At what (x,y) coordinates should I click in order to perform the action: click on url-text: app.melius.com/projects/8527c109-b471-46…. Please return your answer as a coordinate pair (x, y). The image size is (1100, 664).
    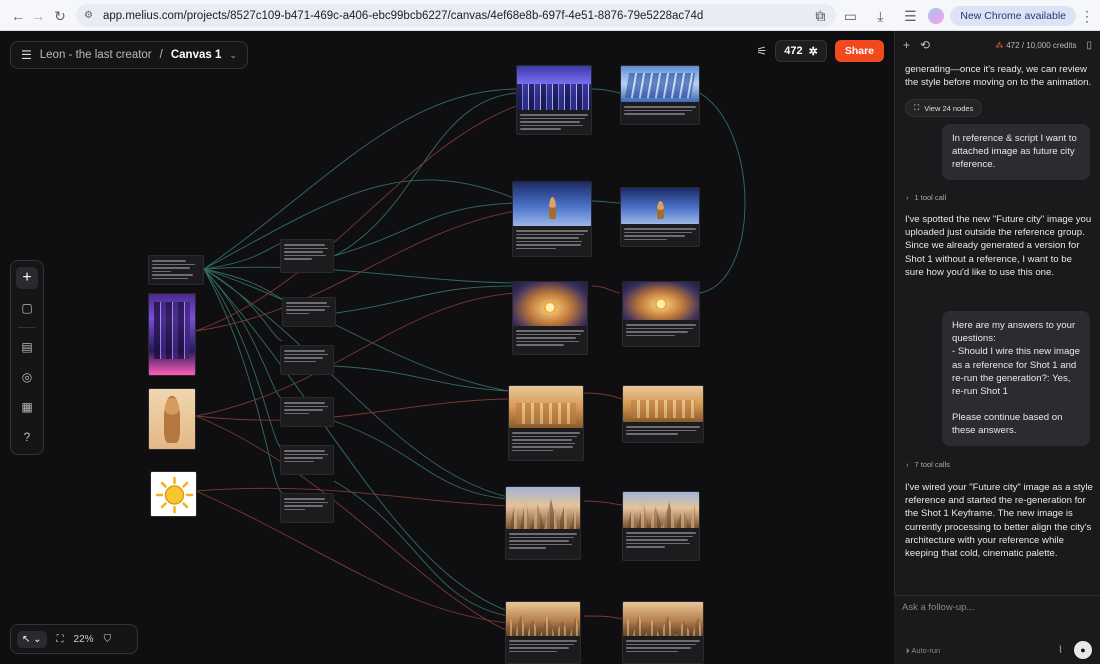
    Looking at the image, I should click on (403, 16).